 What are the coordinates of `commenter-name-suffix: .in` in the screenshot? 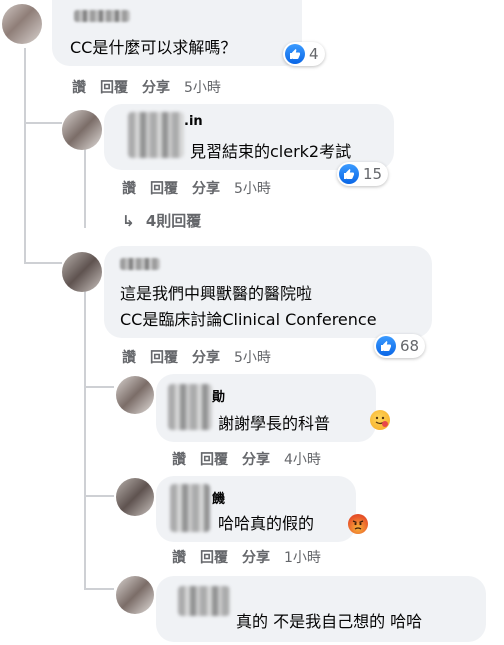 It's located at (193, 121).